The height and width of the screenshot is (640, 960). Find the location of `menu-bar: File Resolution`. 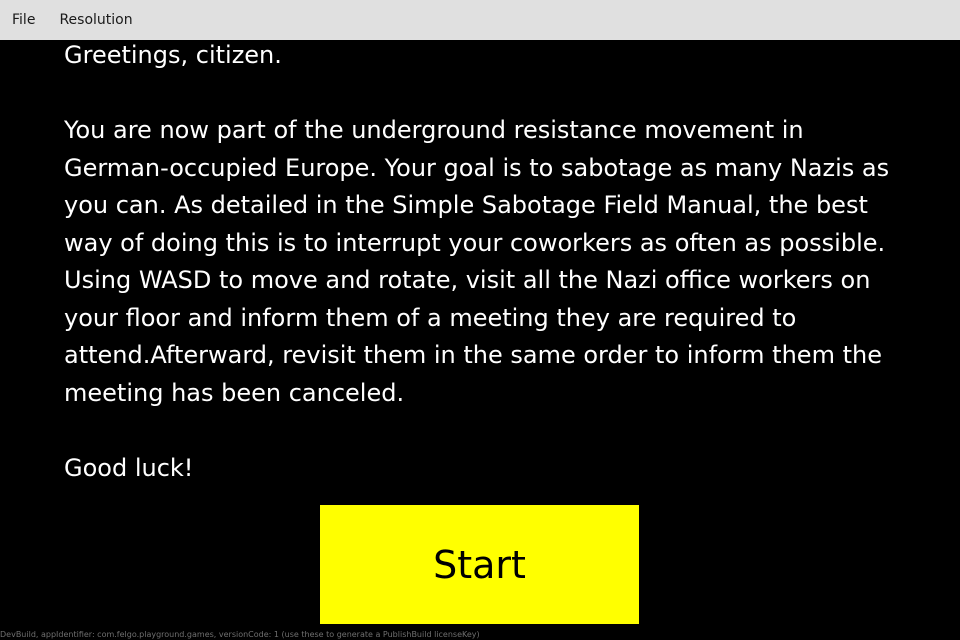

menu-bar: File Resolution is located at coordinates (480, 20).